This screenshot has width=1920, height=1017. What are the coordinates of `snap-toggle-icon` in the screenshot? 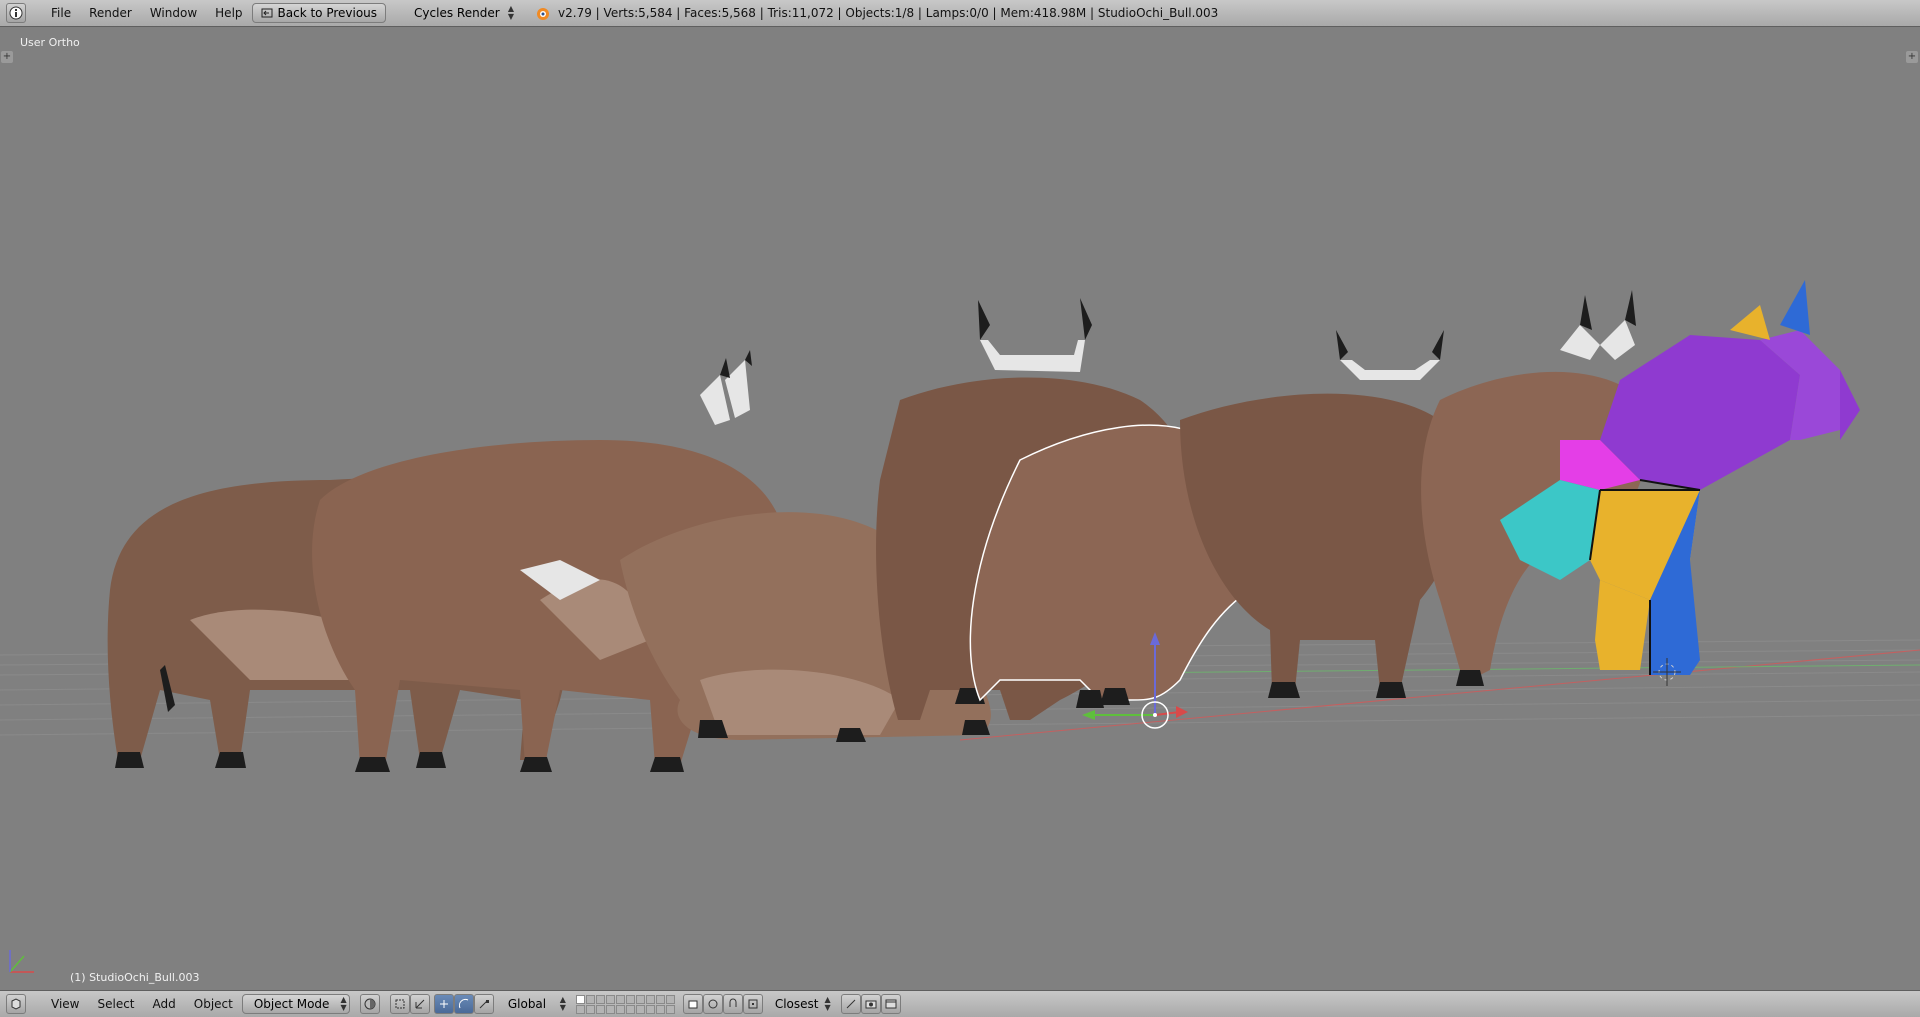 It's located at (732, 1004).